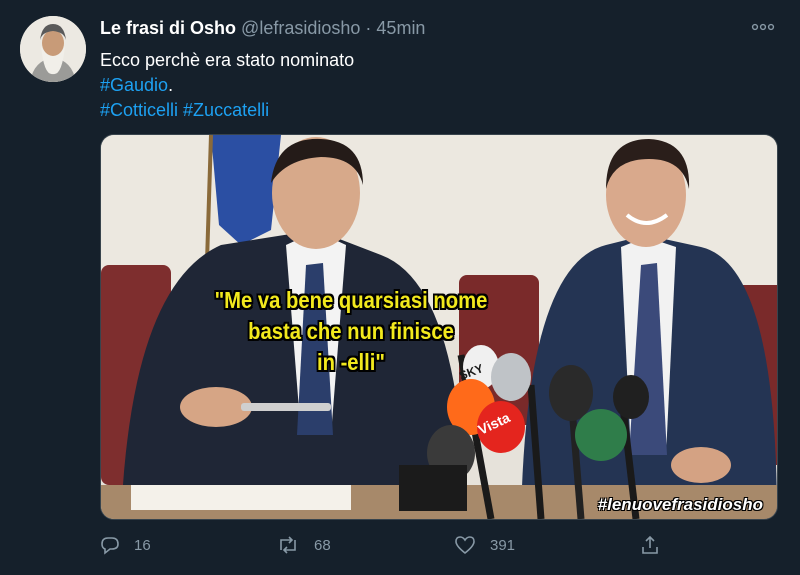 Image resolution: width=800 pixels, height=575 pixels. I want to click on tweet-text-line: Ecco perchè era stato nominato, so click(227, 60).